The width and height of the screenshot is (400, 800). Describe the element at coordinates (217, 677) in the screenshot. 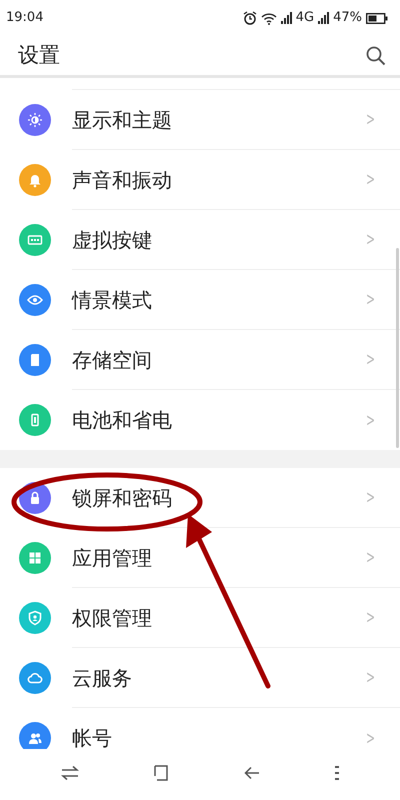

I see `settings-item: 云服务` at that location.